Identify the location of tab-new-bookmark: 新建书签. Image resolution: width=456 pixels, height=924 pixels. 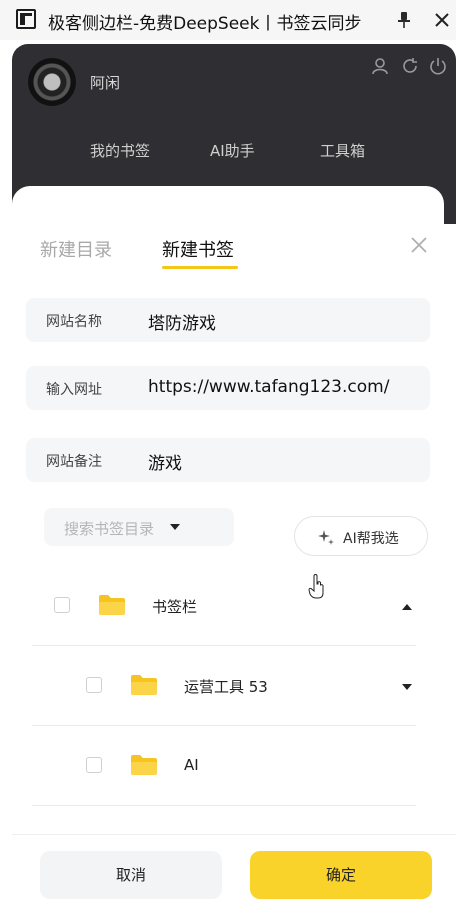
(198, 249).